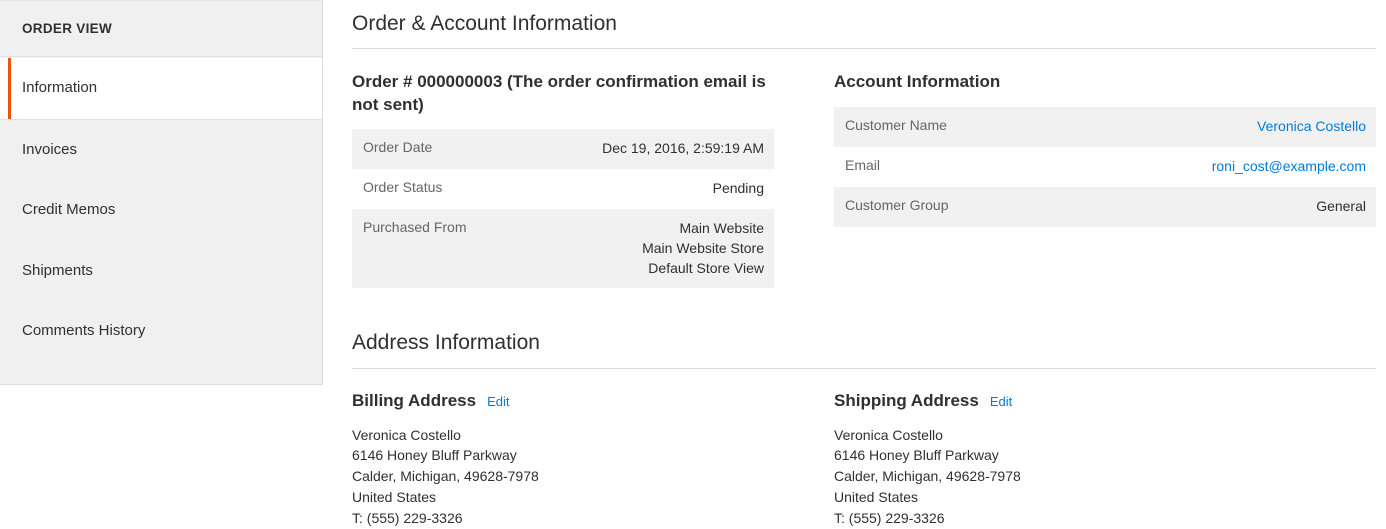 Image resolution: width=1386 pixels, height=529 pixels. I want to click on customer-group-value: General, so click(1341, 205).